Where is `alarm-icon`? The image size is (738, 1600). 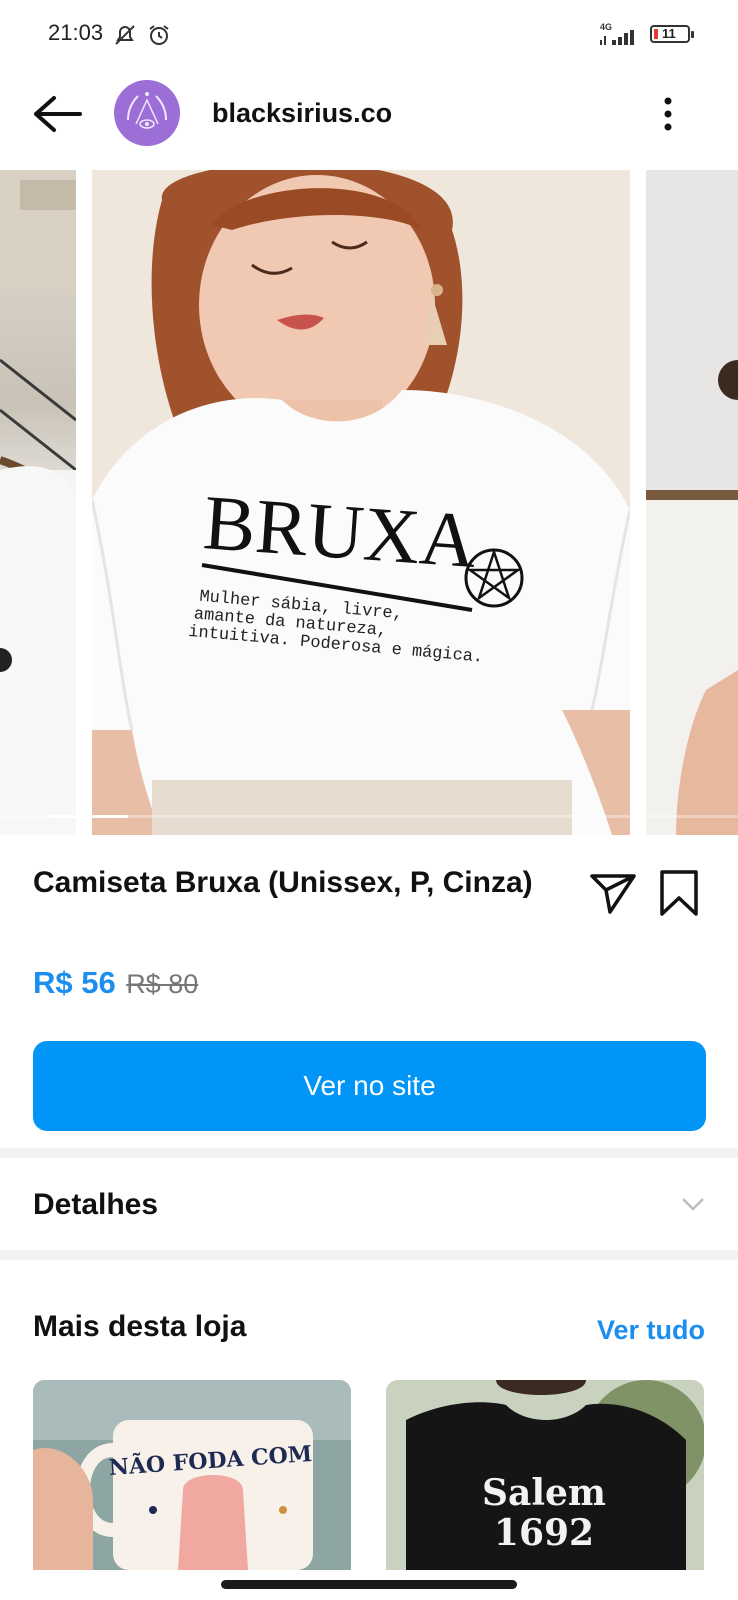
alarm-icon is located at coordinates (159, 37).